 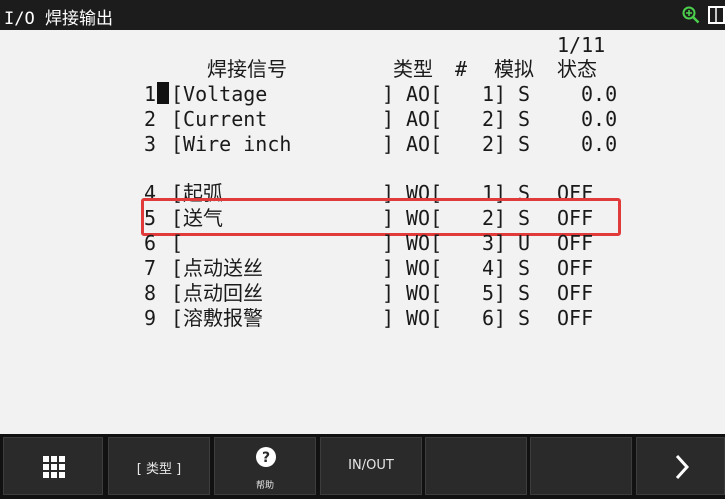 What do you see at coordinates (150, 119) in the screenshot?
I see `row-number: 2` at bounding box center [150, 119].